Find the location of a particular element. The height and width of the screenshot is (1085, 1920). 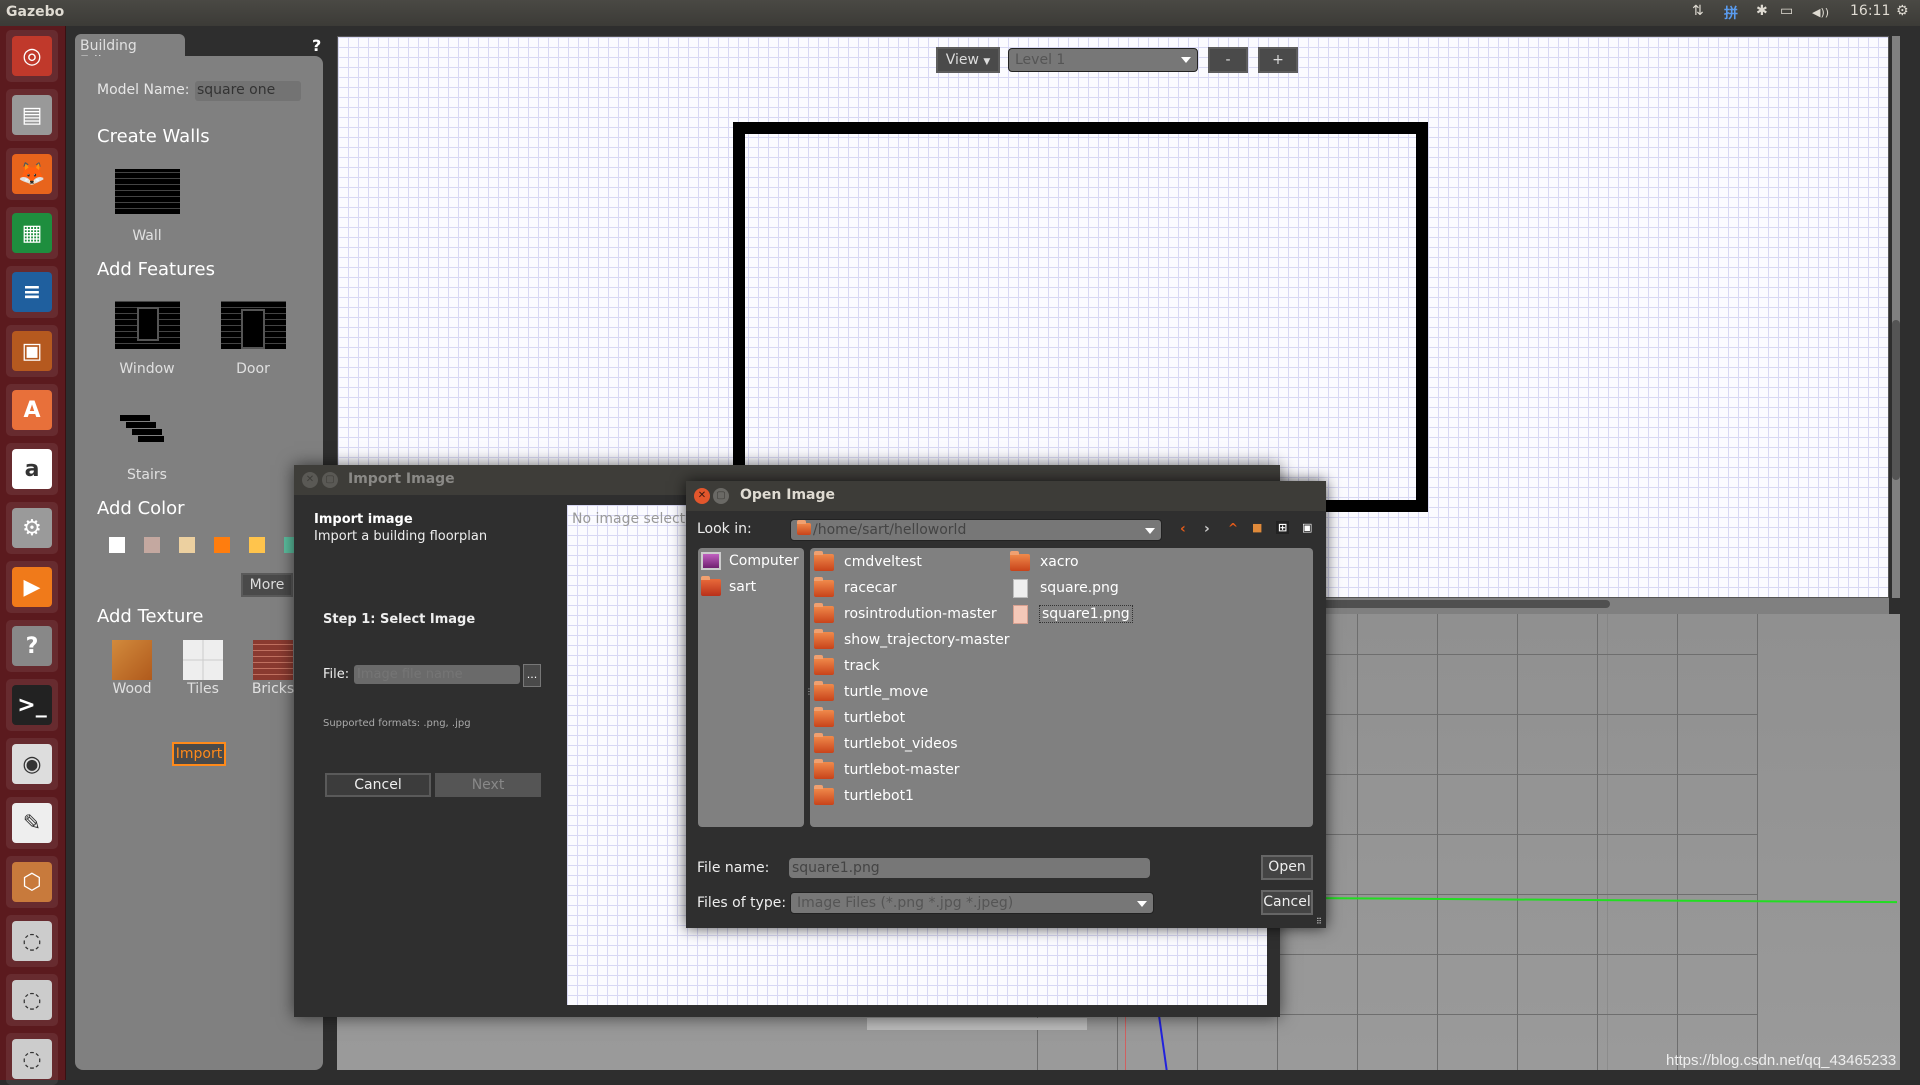

file-item: turtle_move is located at coordinates (871, 691).